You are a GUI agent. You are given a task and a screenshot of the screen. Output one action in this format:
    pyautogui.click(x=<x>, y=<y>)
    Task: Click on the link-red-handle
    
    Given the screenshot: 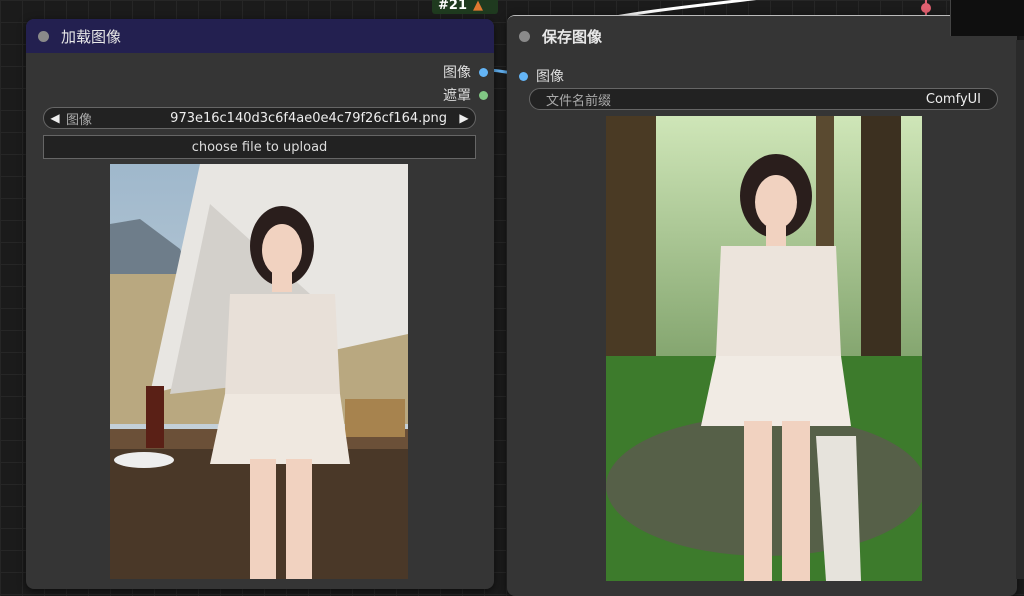 What is the action you would take?
    pyautogui.click(x=926, y=8)
    